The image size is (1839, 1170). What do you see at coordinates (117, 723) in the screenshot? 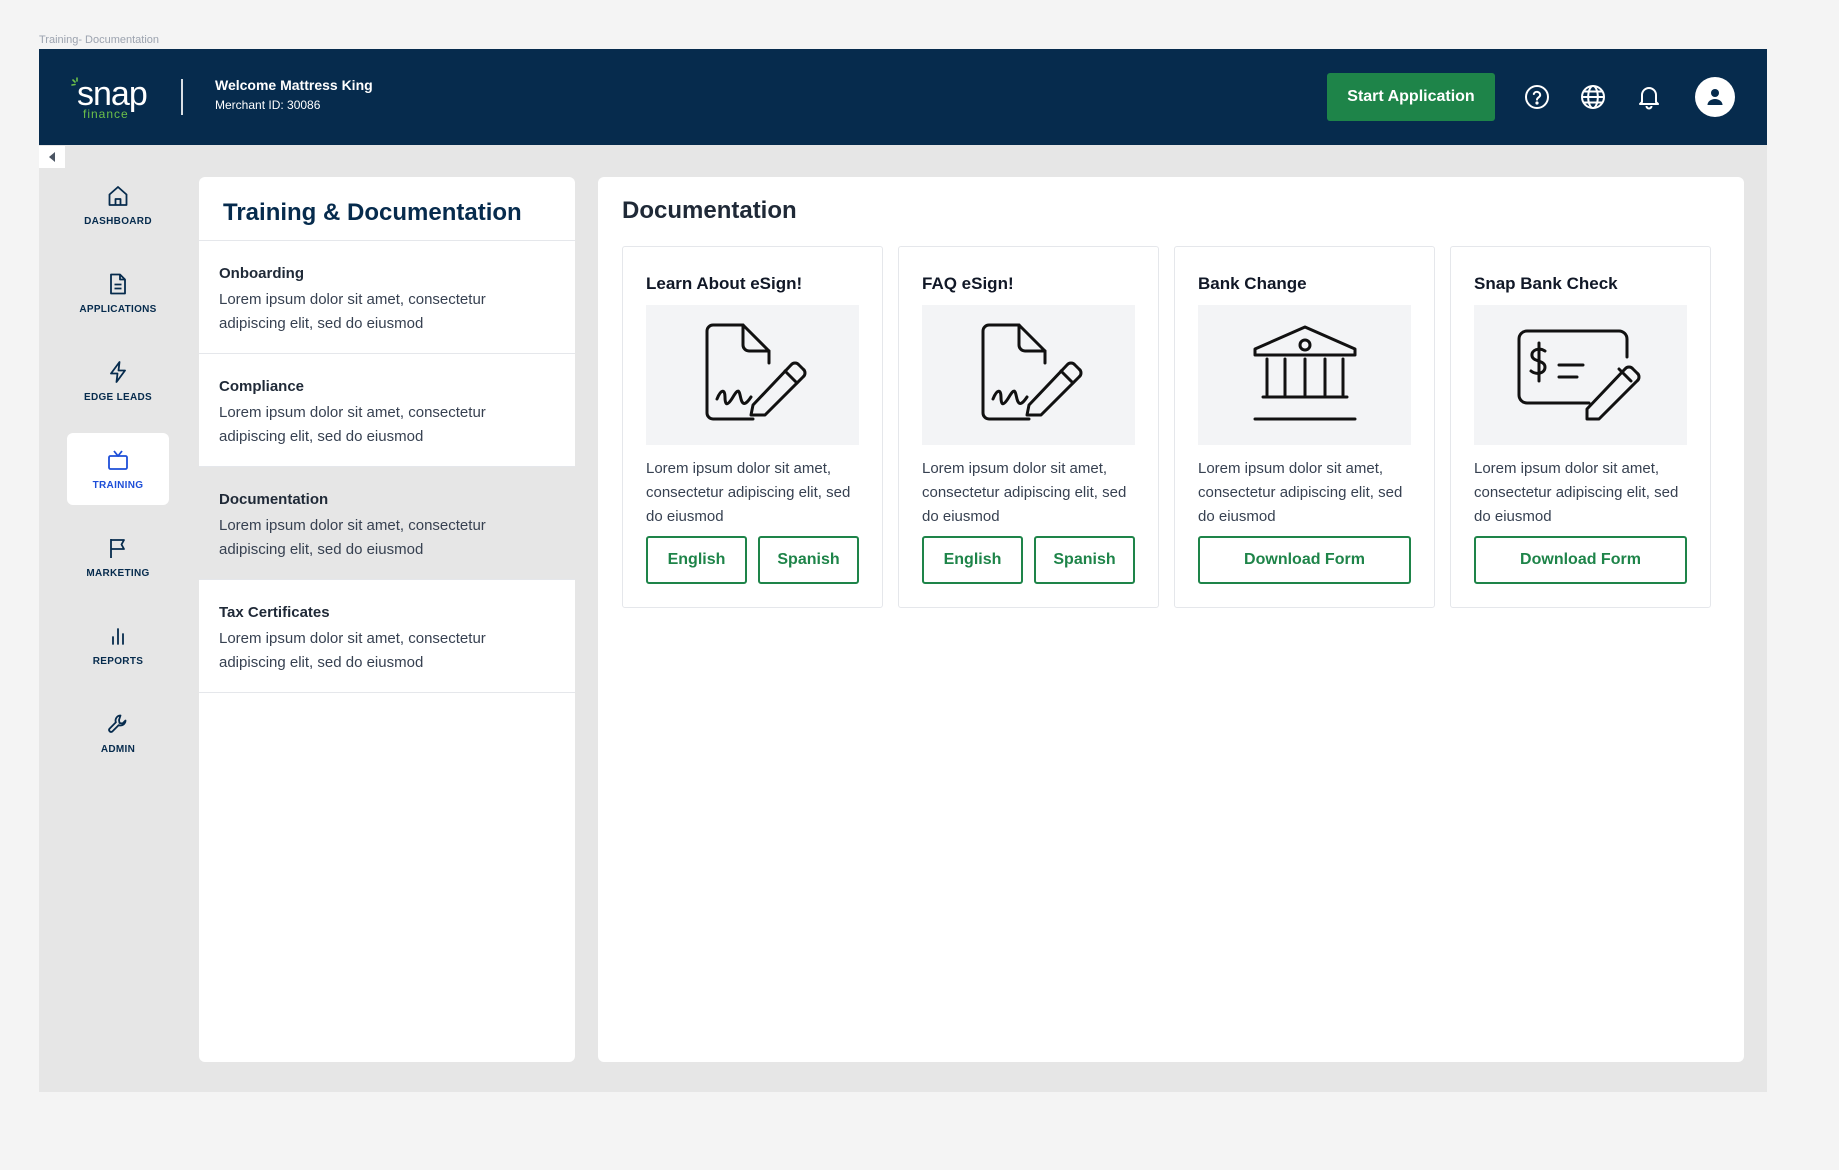
I see `wrench-icon` at bounding box center [117, 723].